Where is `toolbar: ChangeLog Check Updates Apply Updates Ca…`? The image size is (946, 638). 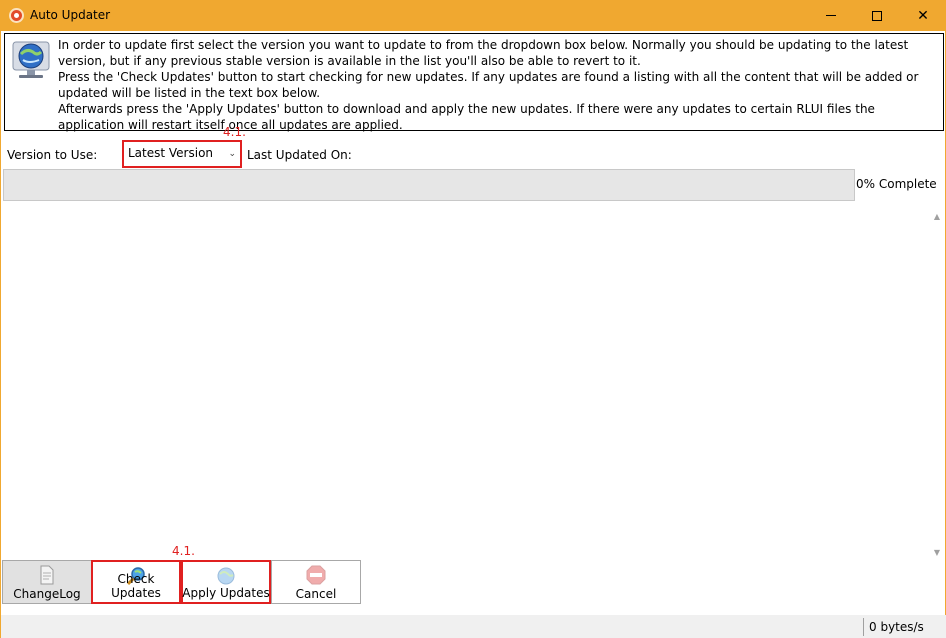
toolbar: ChangeLog Check Updates Apply Updates Ca… is located at coordinates (473, 582).